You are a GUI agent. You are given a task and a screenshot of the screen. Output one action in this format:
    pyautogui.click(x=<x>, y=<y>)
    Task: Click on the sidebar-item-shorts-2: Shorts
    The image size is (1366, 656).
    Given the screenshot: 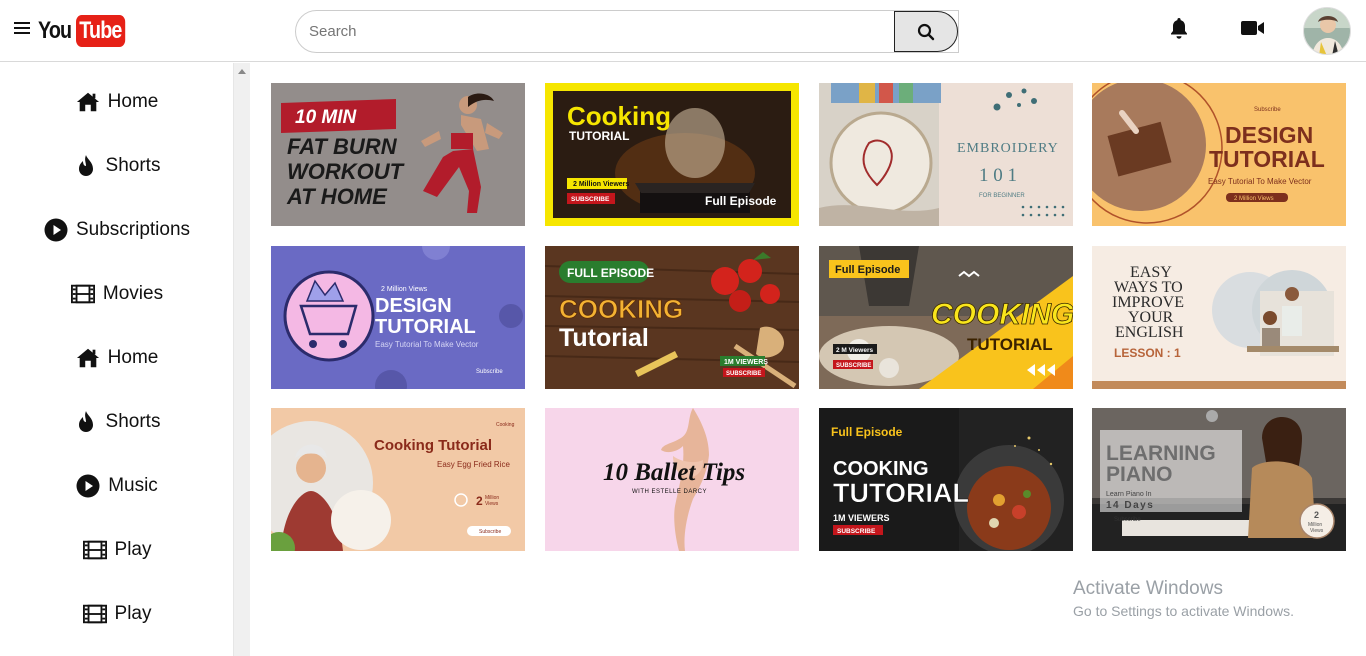 What is the action you would take?
    pyautogui.click(x=117, y=422)
    